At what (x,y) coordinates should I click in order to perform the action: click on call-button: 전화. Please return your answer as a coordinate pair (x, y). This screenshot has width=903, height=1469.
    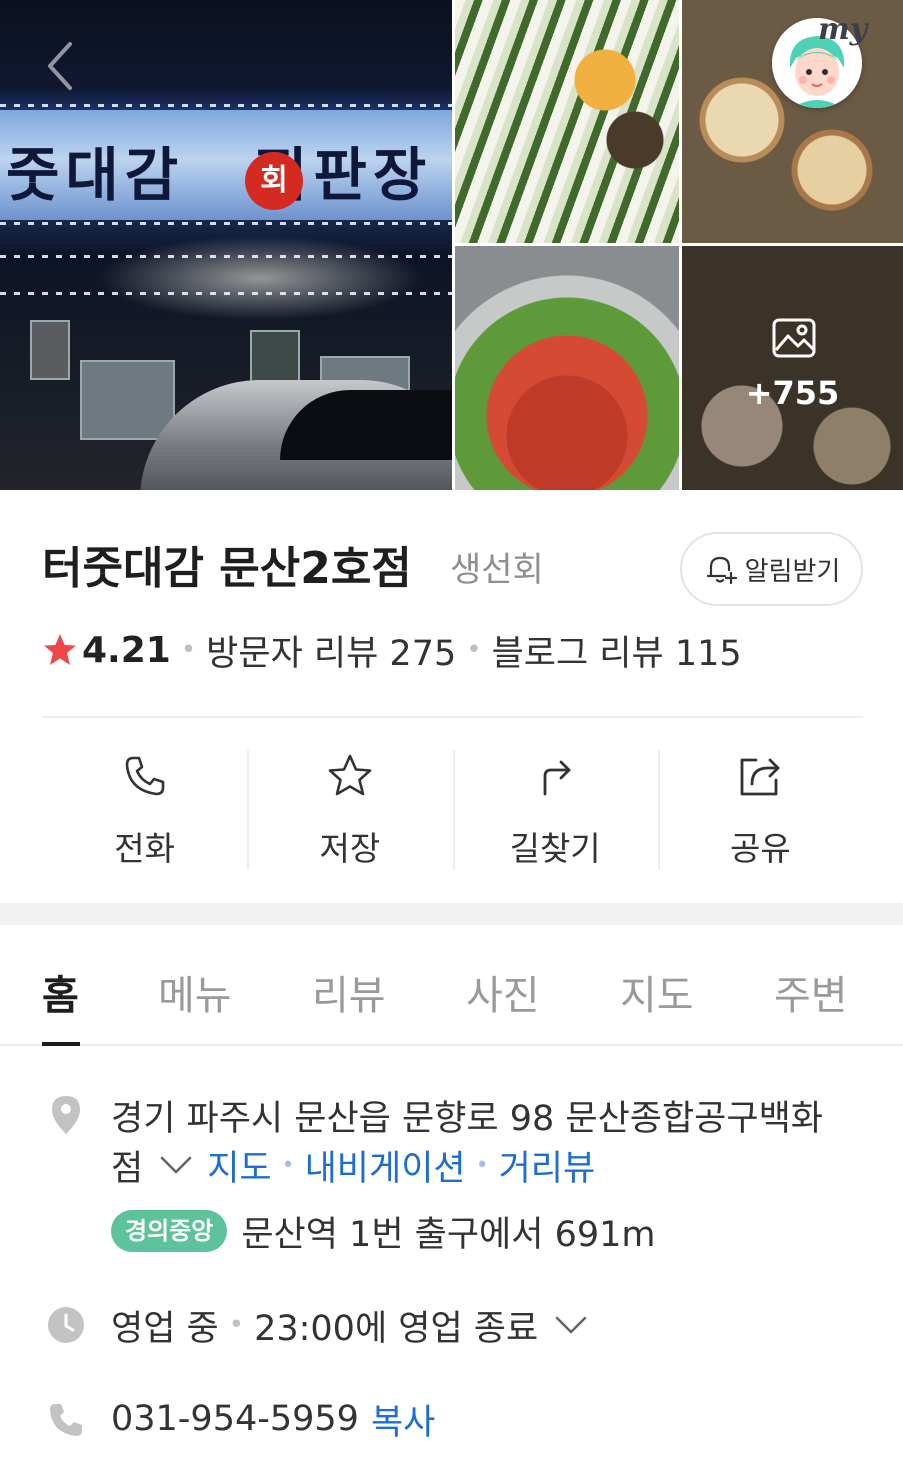
    Looking at the image, I should click on (144, 810).